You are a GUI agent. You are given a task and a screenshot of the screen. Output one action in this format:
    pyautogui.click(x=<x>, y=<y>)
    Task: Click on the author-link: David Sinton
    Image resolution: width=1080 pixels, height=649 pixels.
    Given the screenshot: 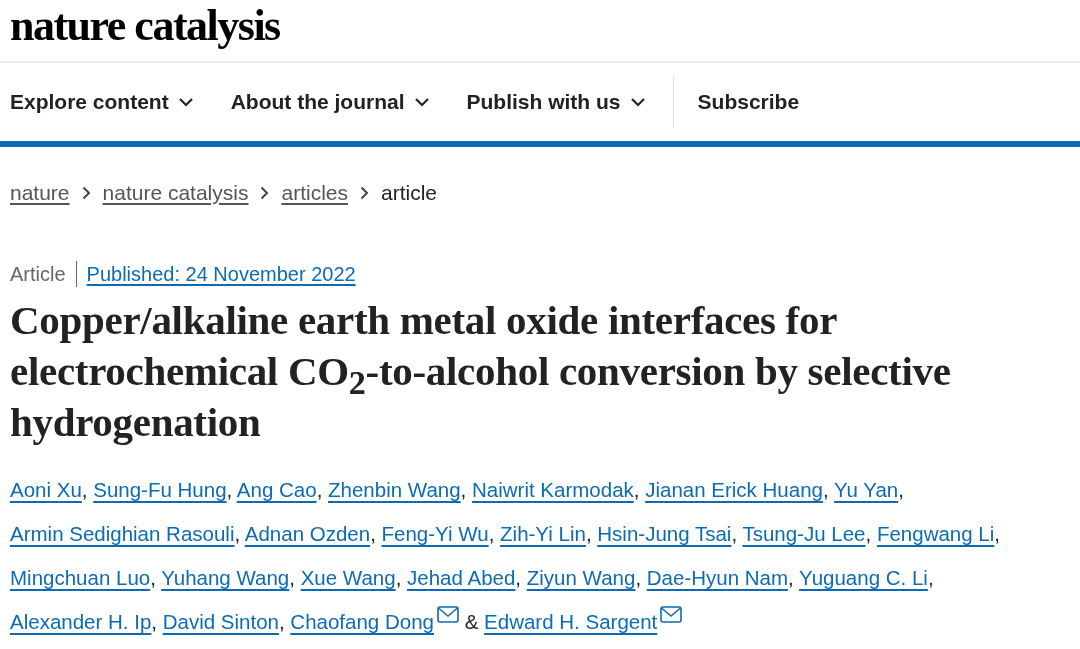 What is the action you would take?
    pyautogui.click(x=220, y=621)
    